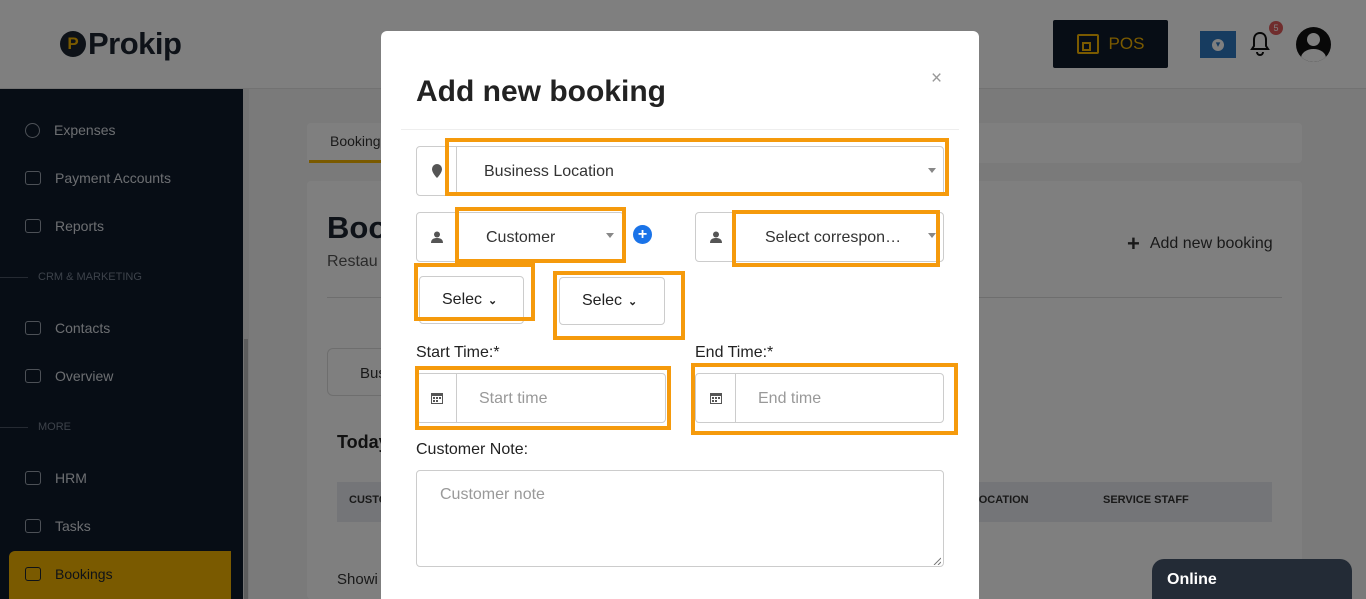 This screenshot has width=1366, height=599. I want to click on highlight-business-location, so click(697, 167).